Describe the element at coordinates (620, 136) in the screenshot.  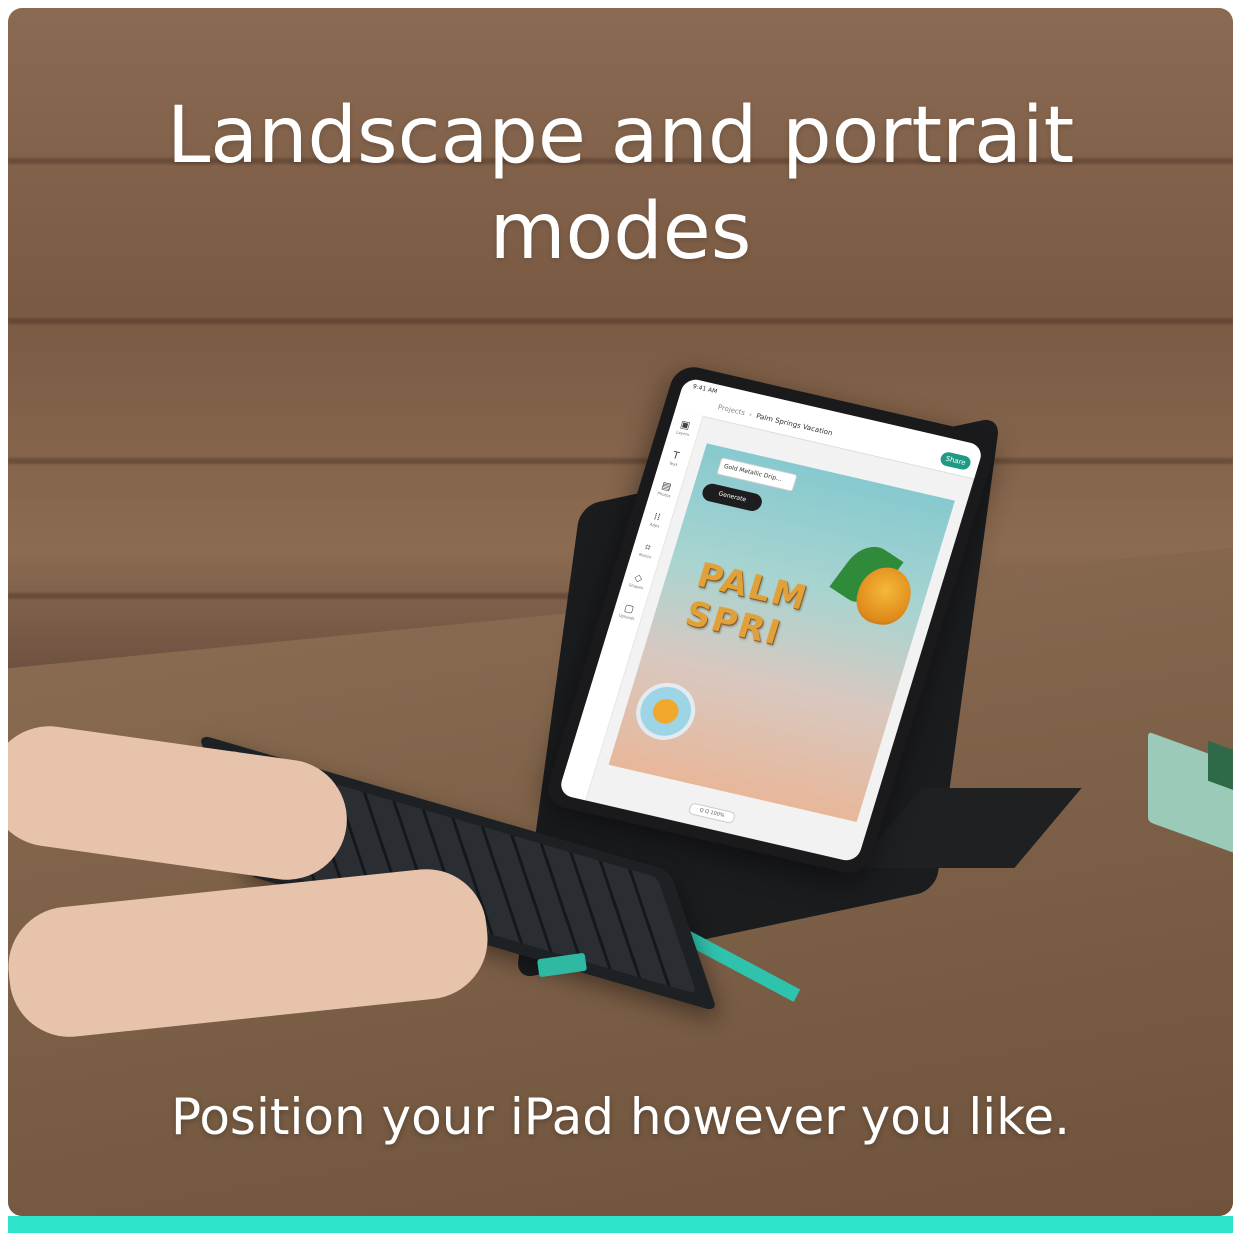
I see `headline-line: Landscape and portrait` at that location.